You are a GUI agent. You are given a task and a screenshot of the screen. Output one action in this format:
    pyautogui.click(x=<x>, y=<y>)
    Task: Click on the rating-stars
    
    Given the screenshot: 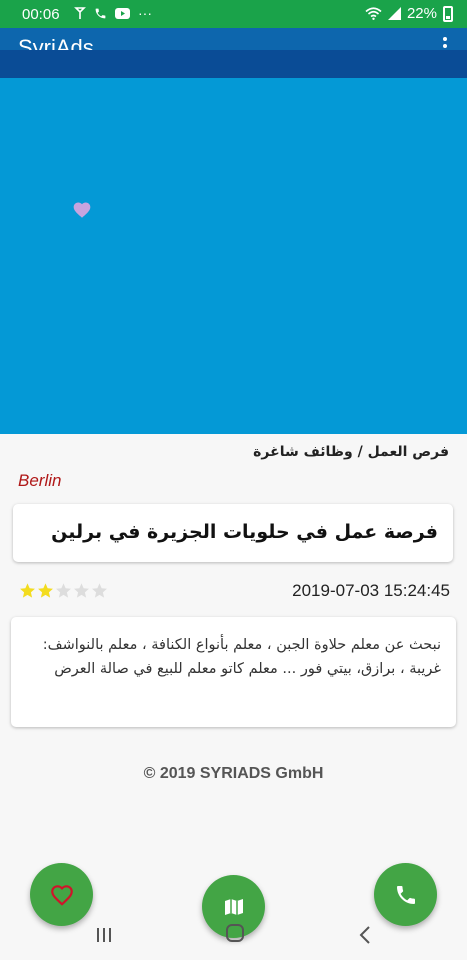 What is the action you would take?
    pyautogui.click(x=63, y=590)
    